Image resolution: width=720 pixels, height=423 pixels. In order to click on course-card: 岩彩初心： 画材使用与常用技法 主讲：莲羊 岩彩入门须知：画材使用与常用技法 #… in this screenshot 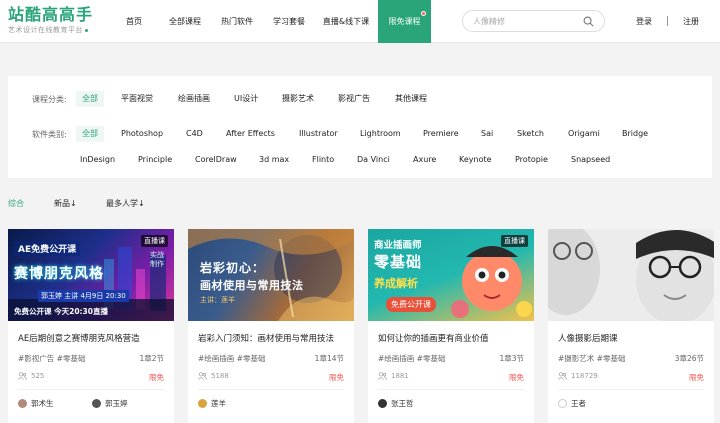, I will do `click(271, 326)`.